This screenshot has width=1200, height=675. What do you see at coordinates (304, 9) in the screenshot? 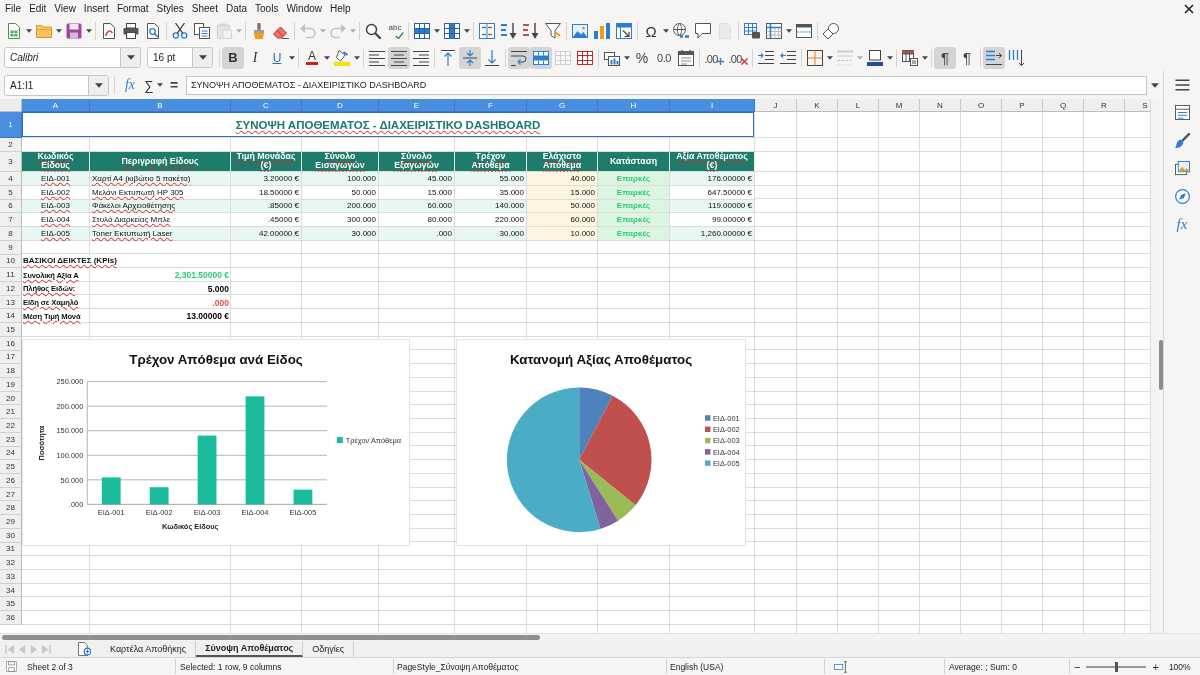
I see `menu-item: Window` at bounding box center [304, 9].